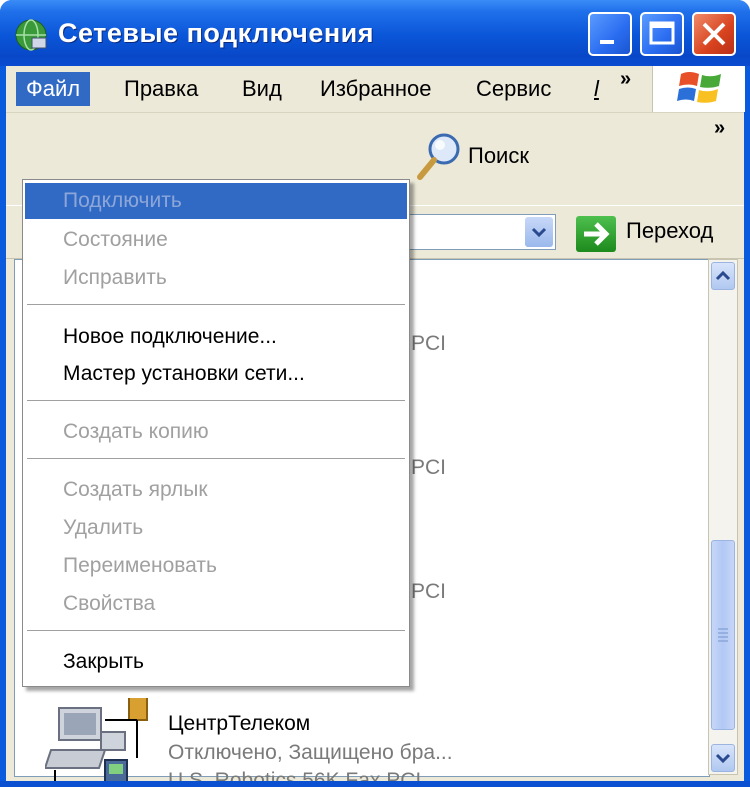  I want to click on close-icon, so click(714, 34).